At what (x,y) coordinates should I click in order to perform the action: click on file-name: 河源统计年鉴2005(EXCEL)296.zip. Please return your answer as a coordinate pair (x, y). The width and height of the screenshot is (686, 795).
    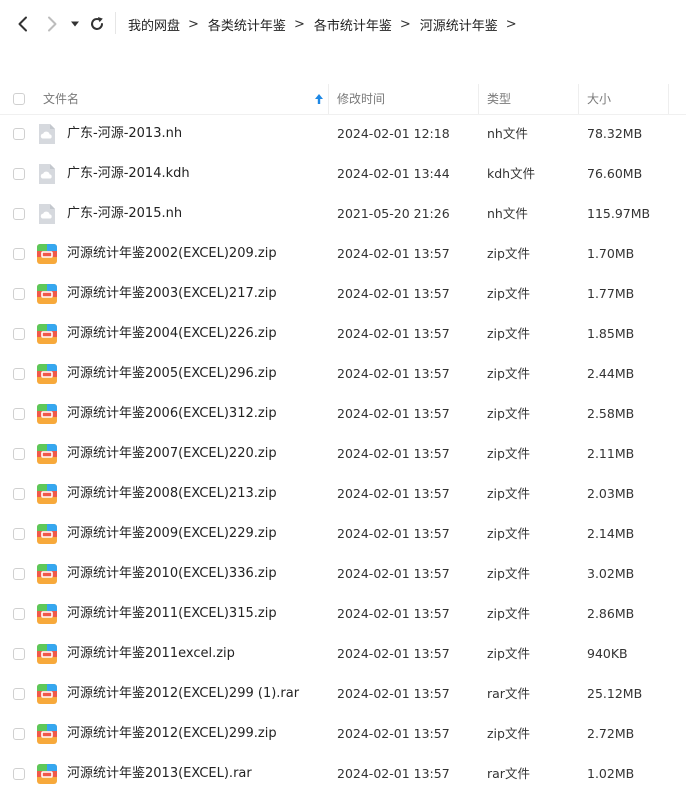
    Looking at the image, I should click on (172, 374).